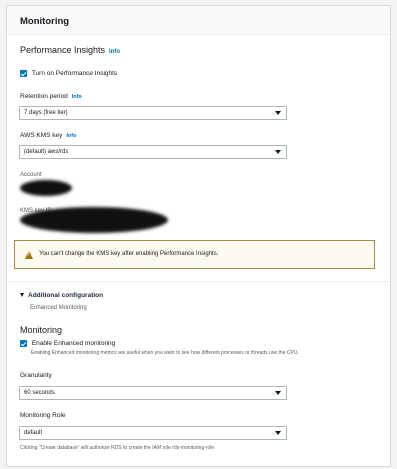 The image size is (397, 469). What do you see at coordinates (46, 152) in the screenshot?
I see `kms-key-value: (default) aws/rds` at bounding box center [46, 152].